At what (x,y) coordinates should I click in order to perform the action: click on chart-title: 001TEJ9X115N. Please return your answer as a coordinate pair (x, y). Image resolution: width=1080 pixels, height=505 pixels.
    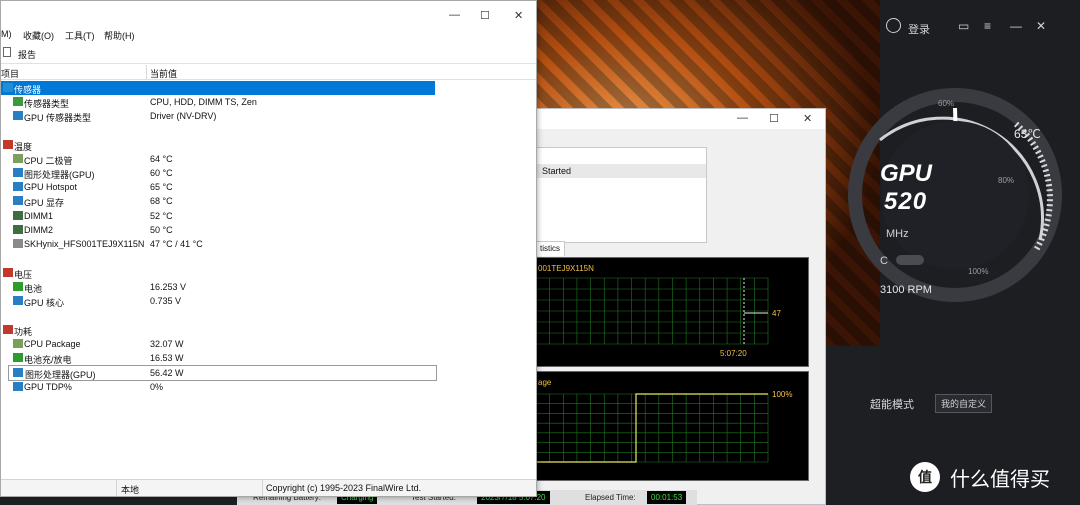
    Looking at the image, I should click on (566, 268).